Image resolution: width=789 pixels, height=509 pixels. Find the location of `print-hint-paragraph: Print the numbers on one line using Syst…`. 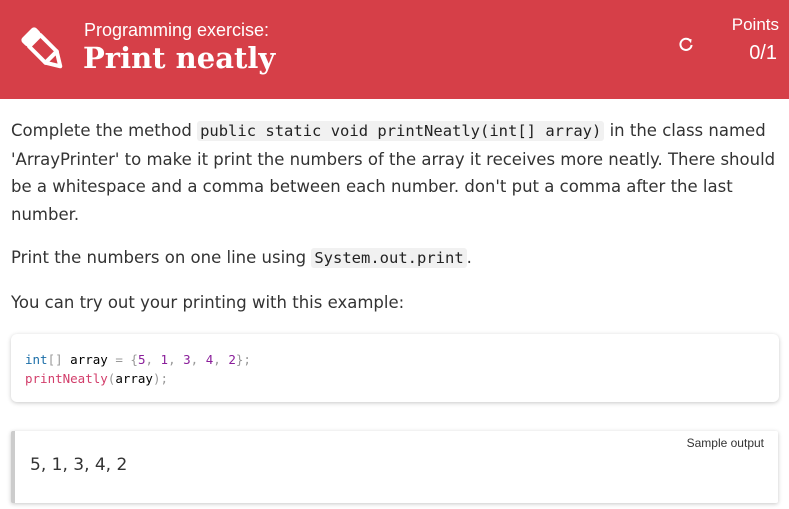

print-hint-paragraph: Print the numbers on one line using Syst… is located at coordinates (241, 258).